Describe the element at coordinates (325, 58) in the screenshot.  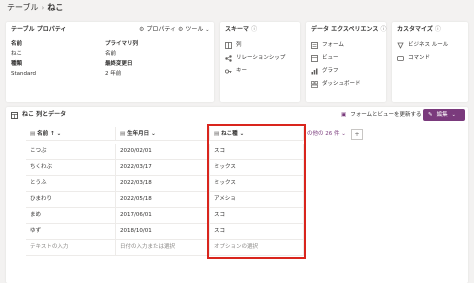
I see `data-experience-item-views: ビュー` at that location.